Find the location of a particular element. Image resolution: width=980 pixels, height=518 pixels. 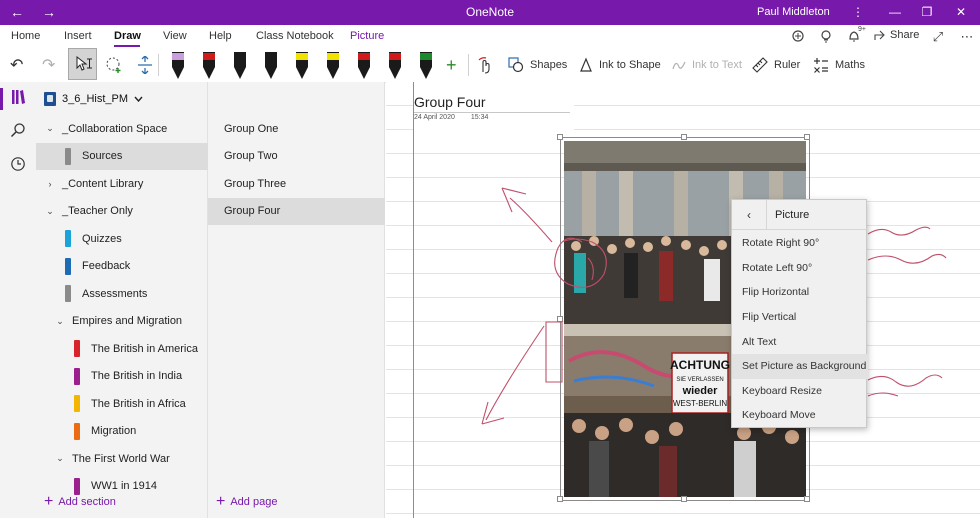

page-list-item: Group One is located at coordinates (296, 128).